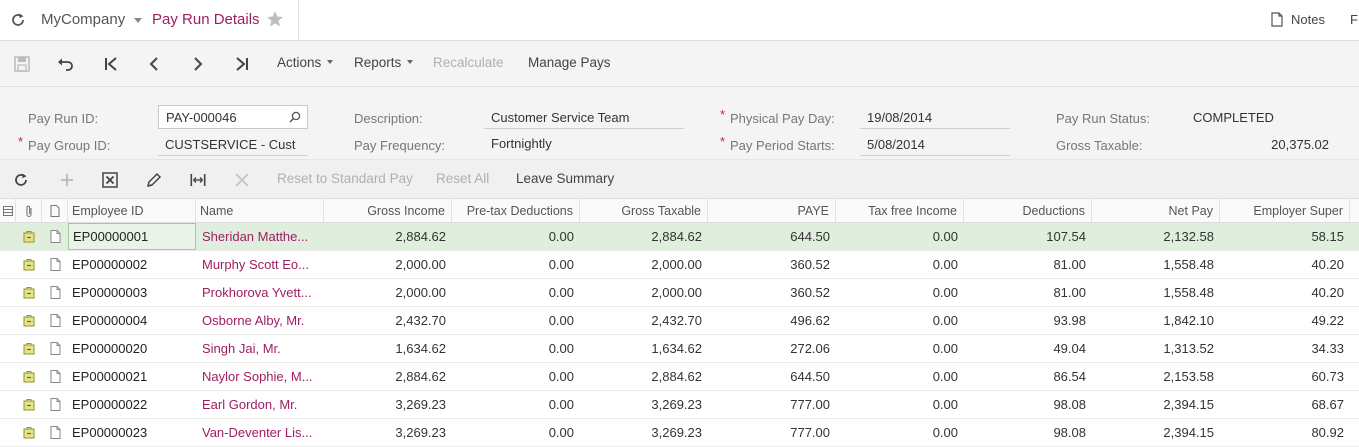  I want to click on employer-super-cell: 60.73, so click(1285, 376).